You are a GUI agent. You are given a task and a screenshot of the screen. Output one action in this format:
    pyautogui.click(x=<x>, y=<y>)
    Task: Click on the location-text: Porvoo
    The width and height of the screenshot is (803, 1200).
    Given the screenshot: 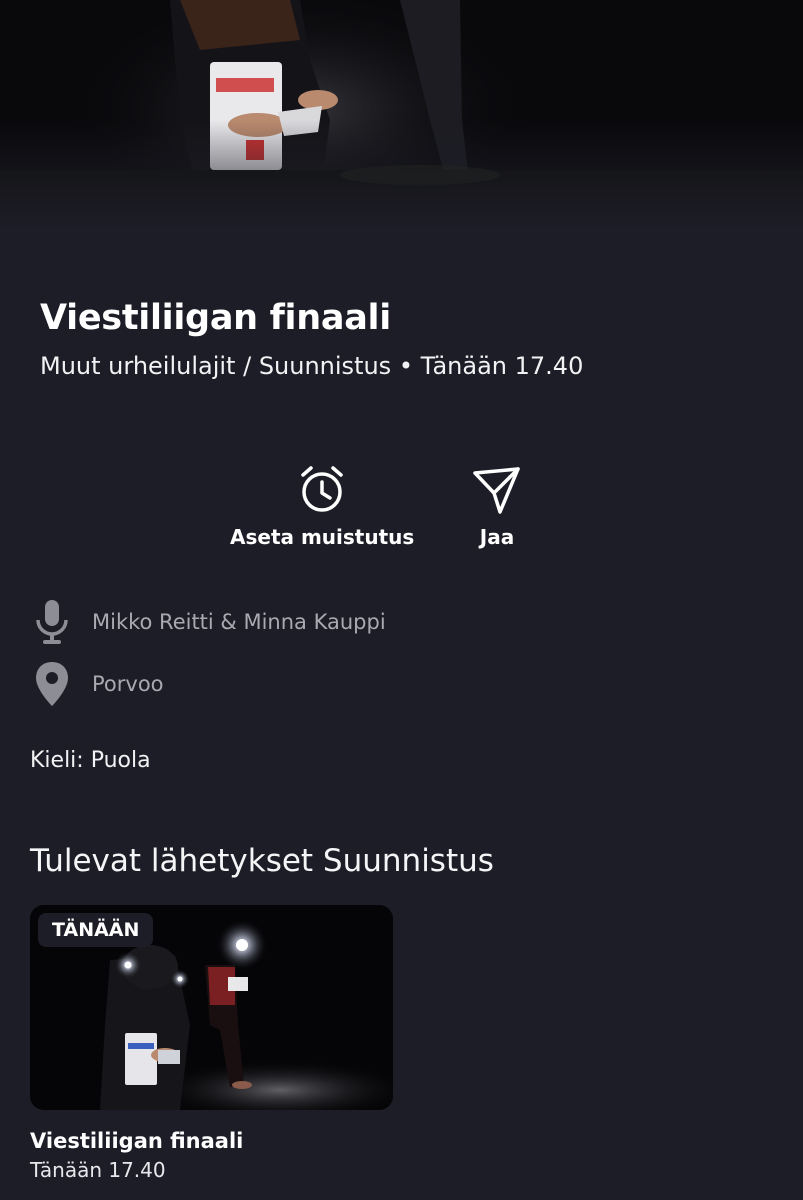 What is the action you would take?
    pyautogui.click(x=128, y=684)
    